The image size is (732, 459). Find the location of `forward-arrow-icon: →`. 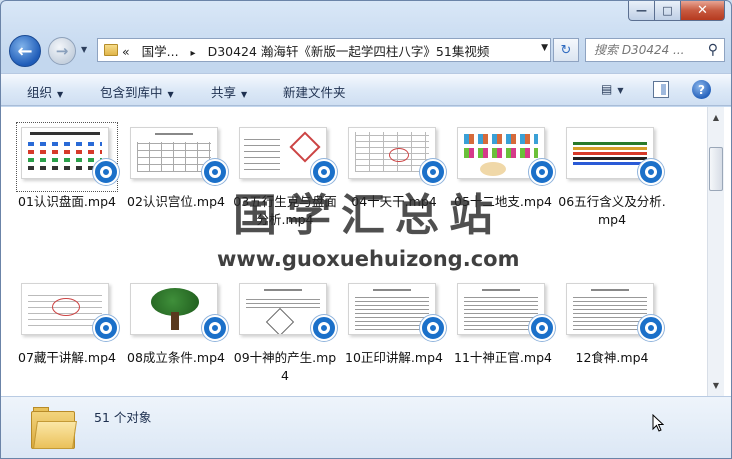

forward-arrow-icon: → is located at coordinates (62, 51).